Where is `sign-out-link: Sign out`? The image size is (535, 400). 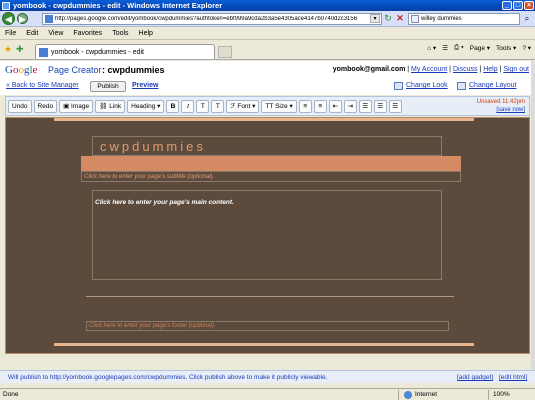
sign-out-link: Sign out is located at coordinates (516, 69).